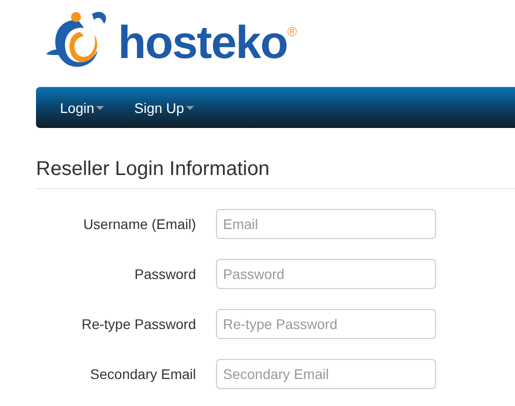 The width and height of the screenshot is (515, 406). What do you see at coordinates (164, 108) in the screenshot?
I see `nav-menu-item: Sign Up` at bounding box center [164, 108].